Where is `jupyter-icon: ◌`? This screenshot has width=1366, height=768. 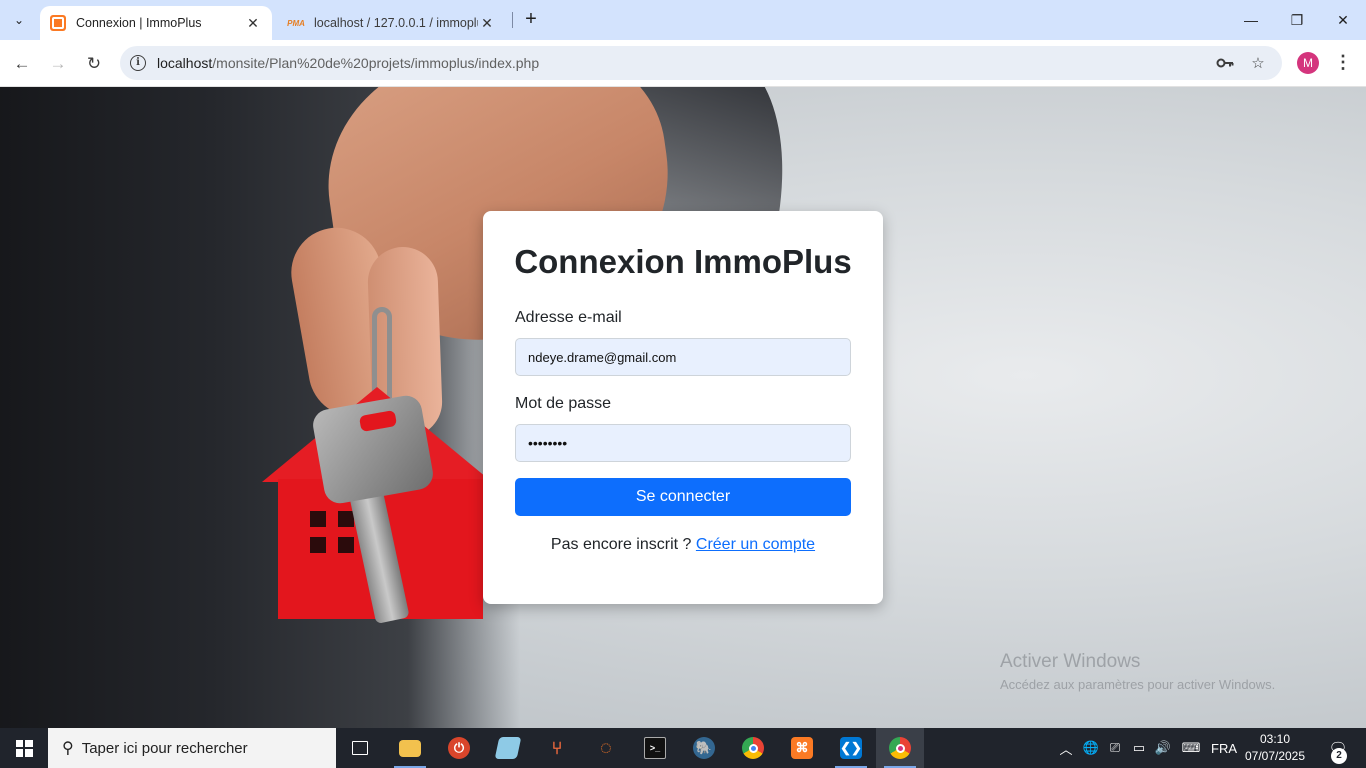
jupyter-icon: ◌ is located at coordinates (606, 747).